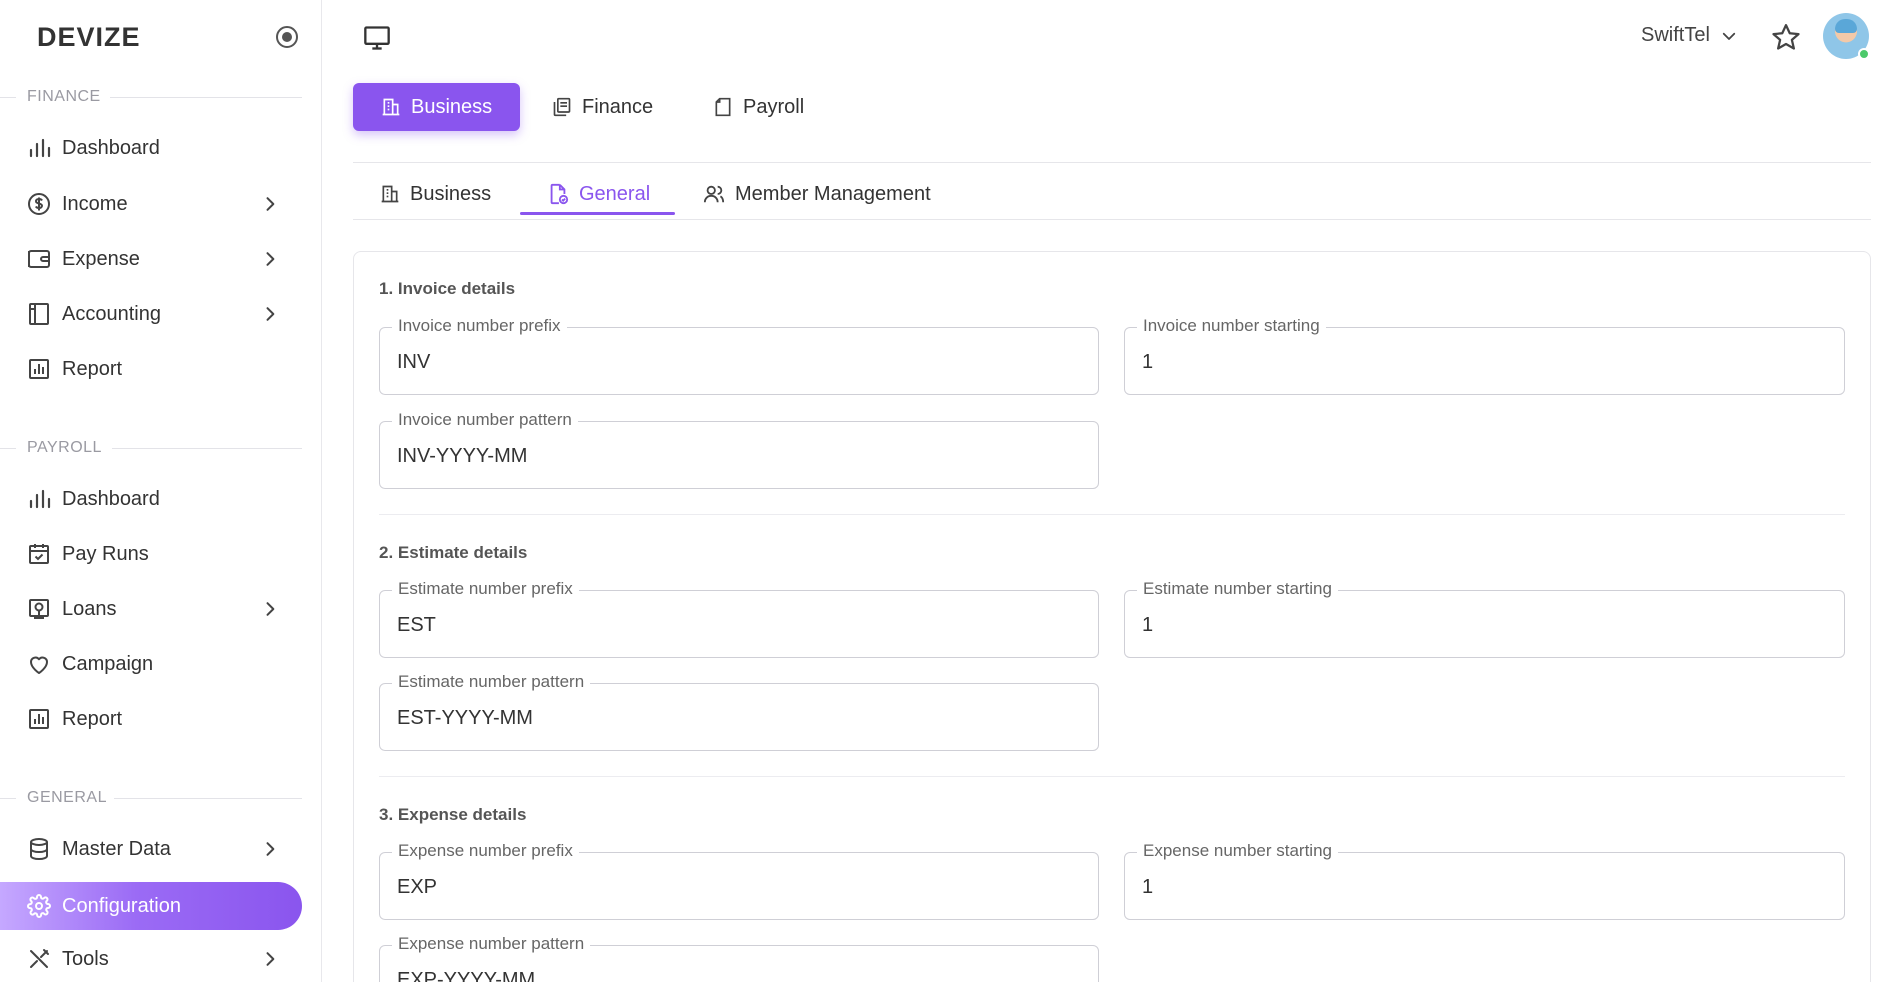 The image size is (1885, 982). I want to click on expense-starting-input, so click(1484, 887).